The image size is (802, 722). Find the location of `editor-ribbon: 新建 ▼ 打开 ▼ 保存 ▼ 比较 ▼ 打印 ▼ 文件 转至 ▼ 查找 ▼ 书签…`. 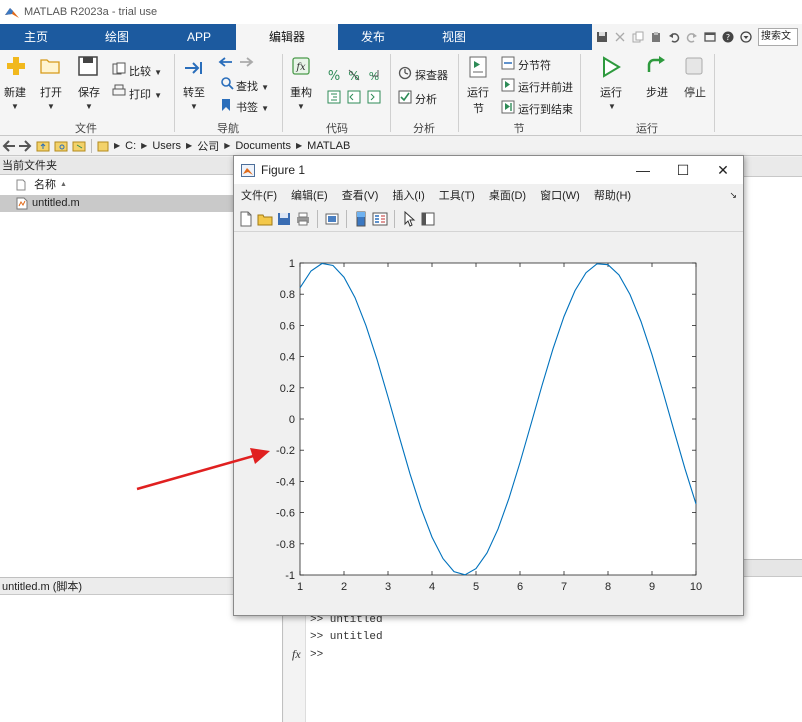

editor-ribbon: 新建 ▼ 打开 ▼ 保存 ▼ 比较 ▼ 打印 ▼ 文件 转至 ▼ 查找 ▼ 书签… is located at coordinates (401, 93).